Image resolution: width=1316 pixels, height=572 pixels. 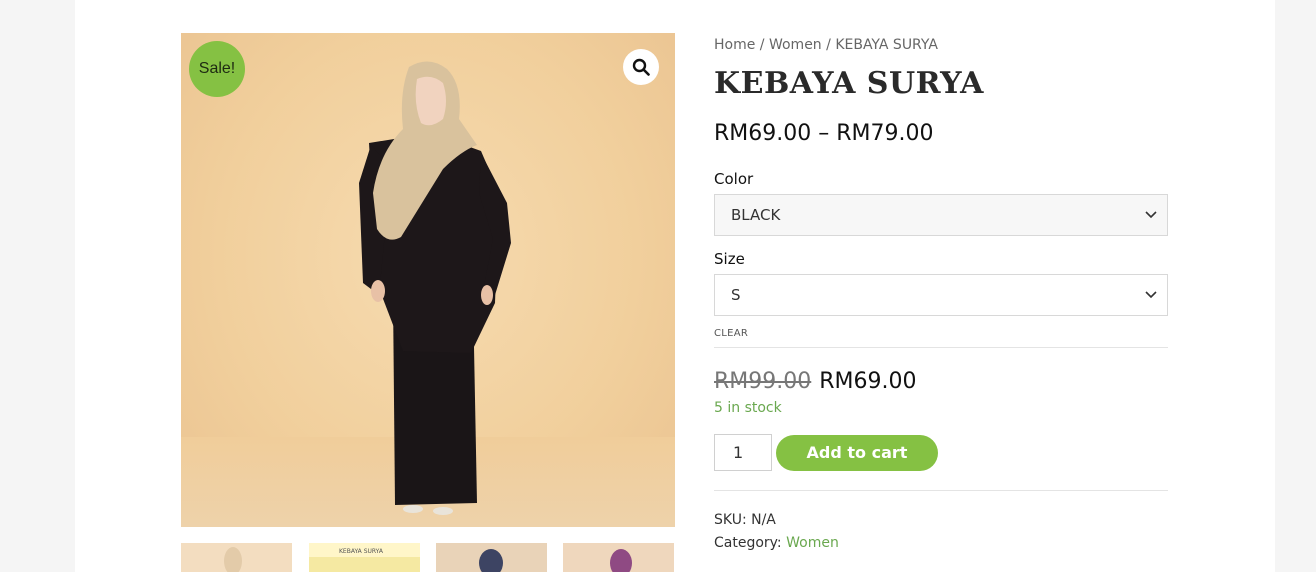 What do you see at coordinates (763, 520) in the screenshot?
I see `sku-value: N/A` at bounding box center [763, 520].